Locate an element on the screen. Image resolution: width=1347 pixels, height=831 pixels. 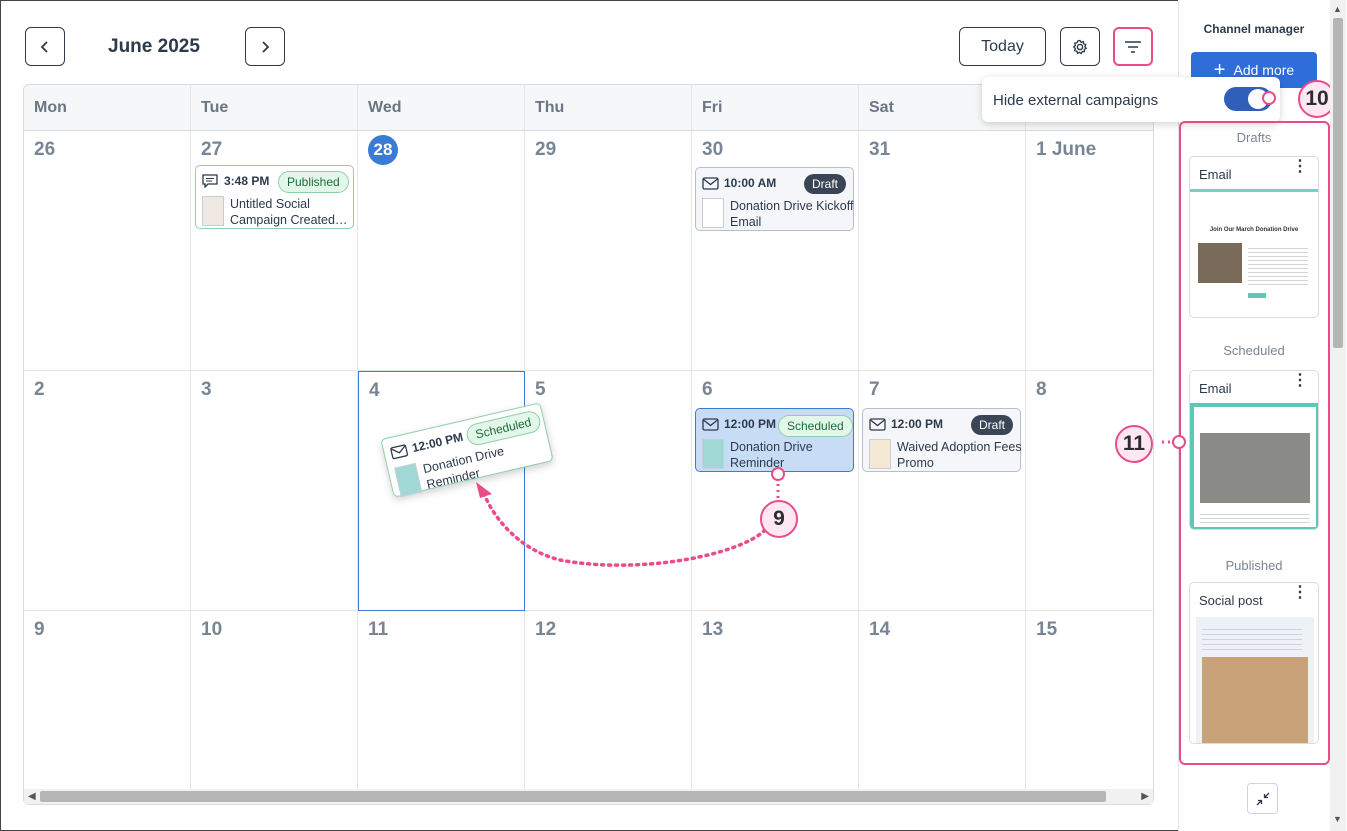
collapse-icon is located at coordinates (1262, 798).